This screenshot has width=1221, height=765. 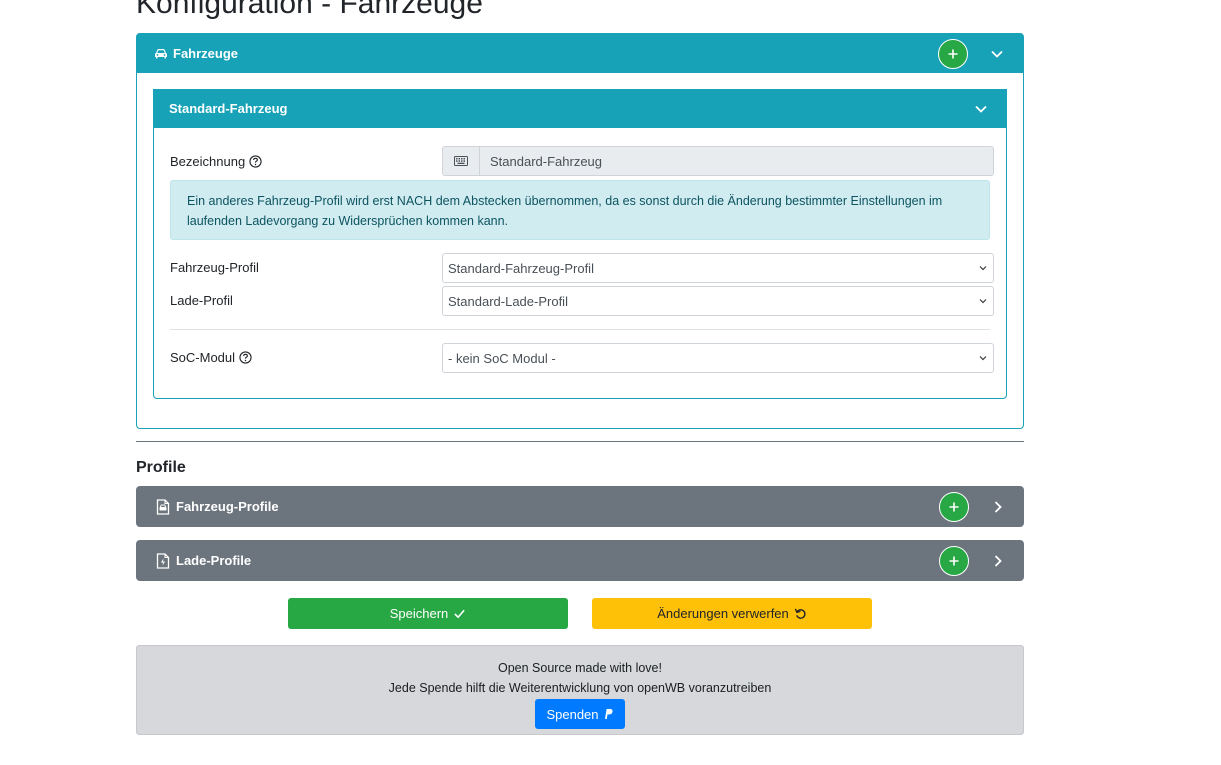 I want to click on save-button: Speichern, so click(x=428, y=613).